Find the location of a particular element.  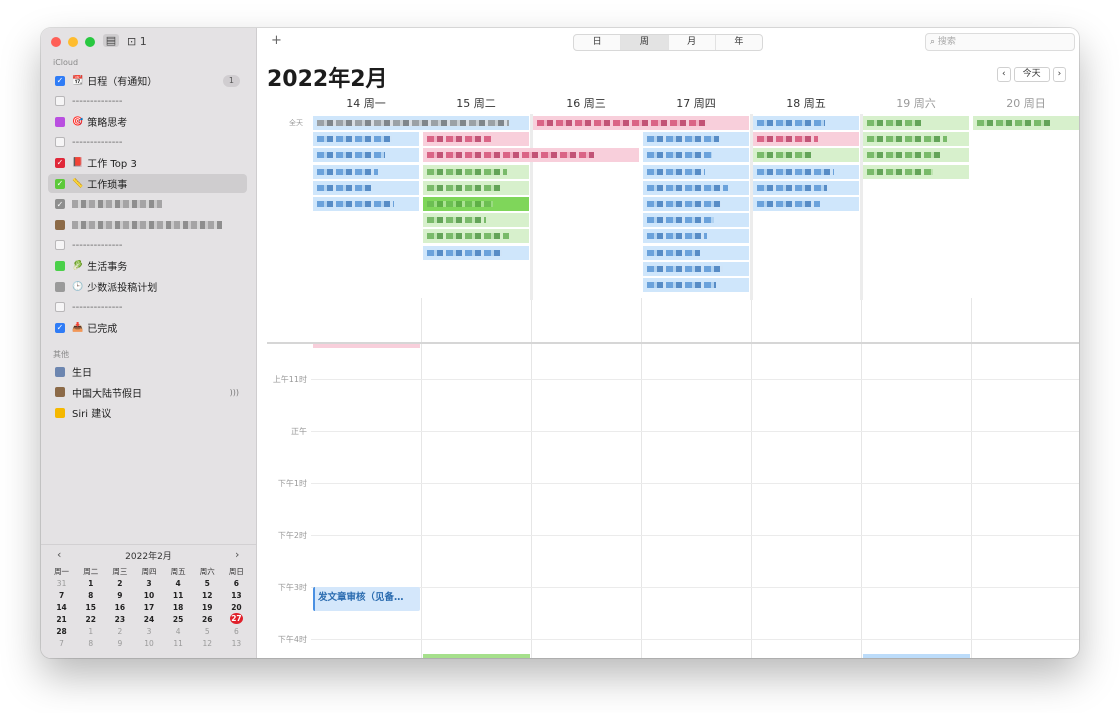

next-week-button: › is located at coordinates (1059, 74).